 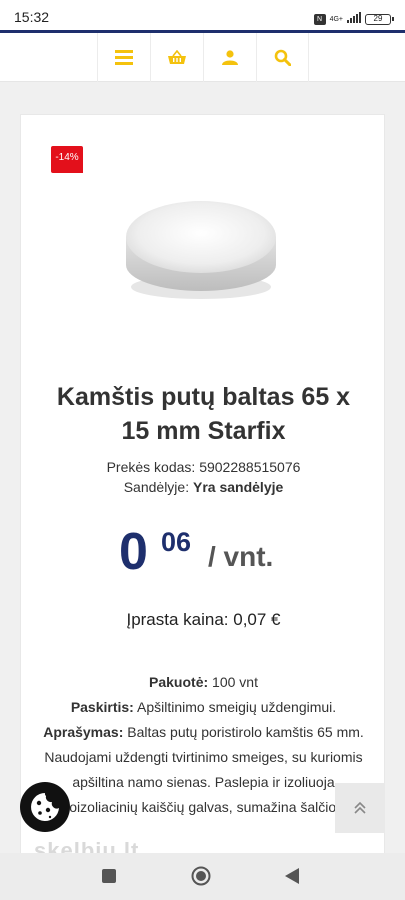 I want to click on menu-button, so click(x=123, y=57).